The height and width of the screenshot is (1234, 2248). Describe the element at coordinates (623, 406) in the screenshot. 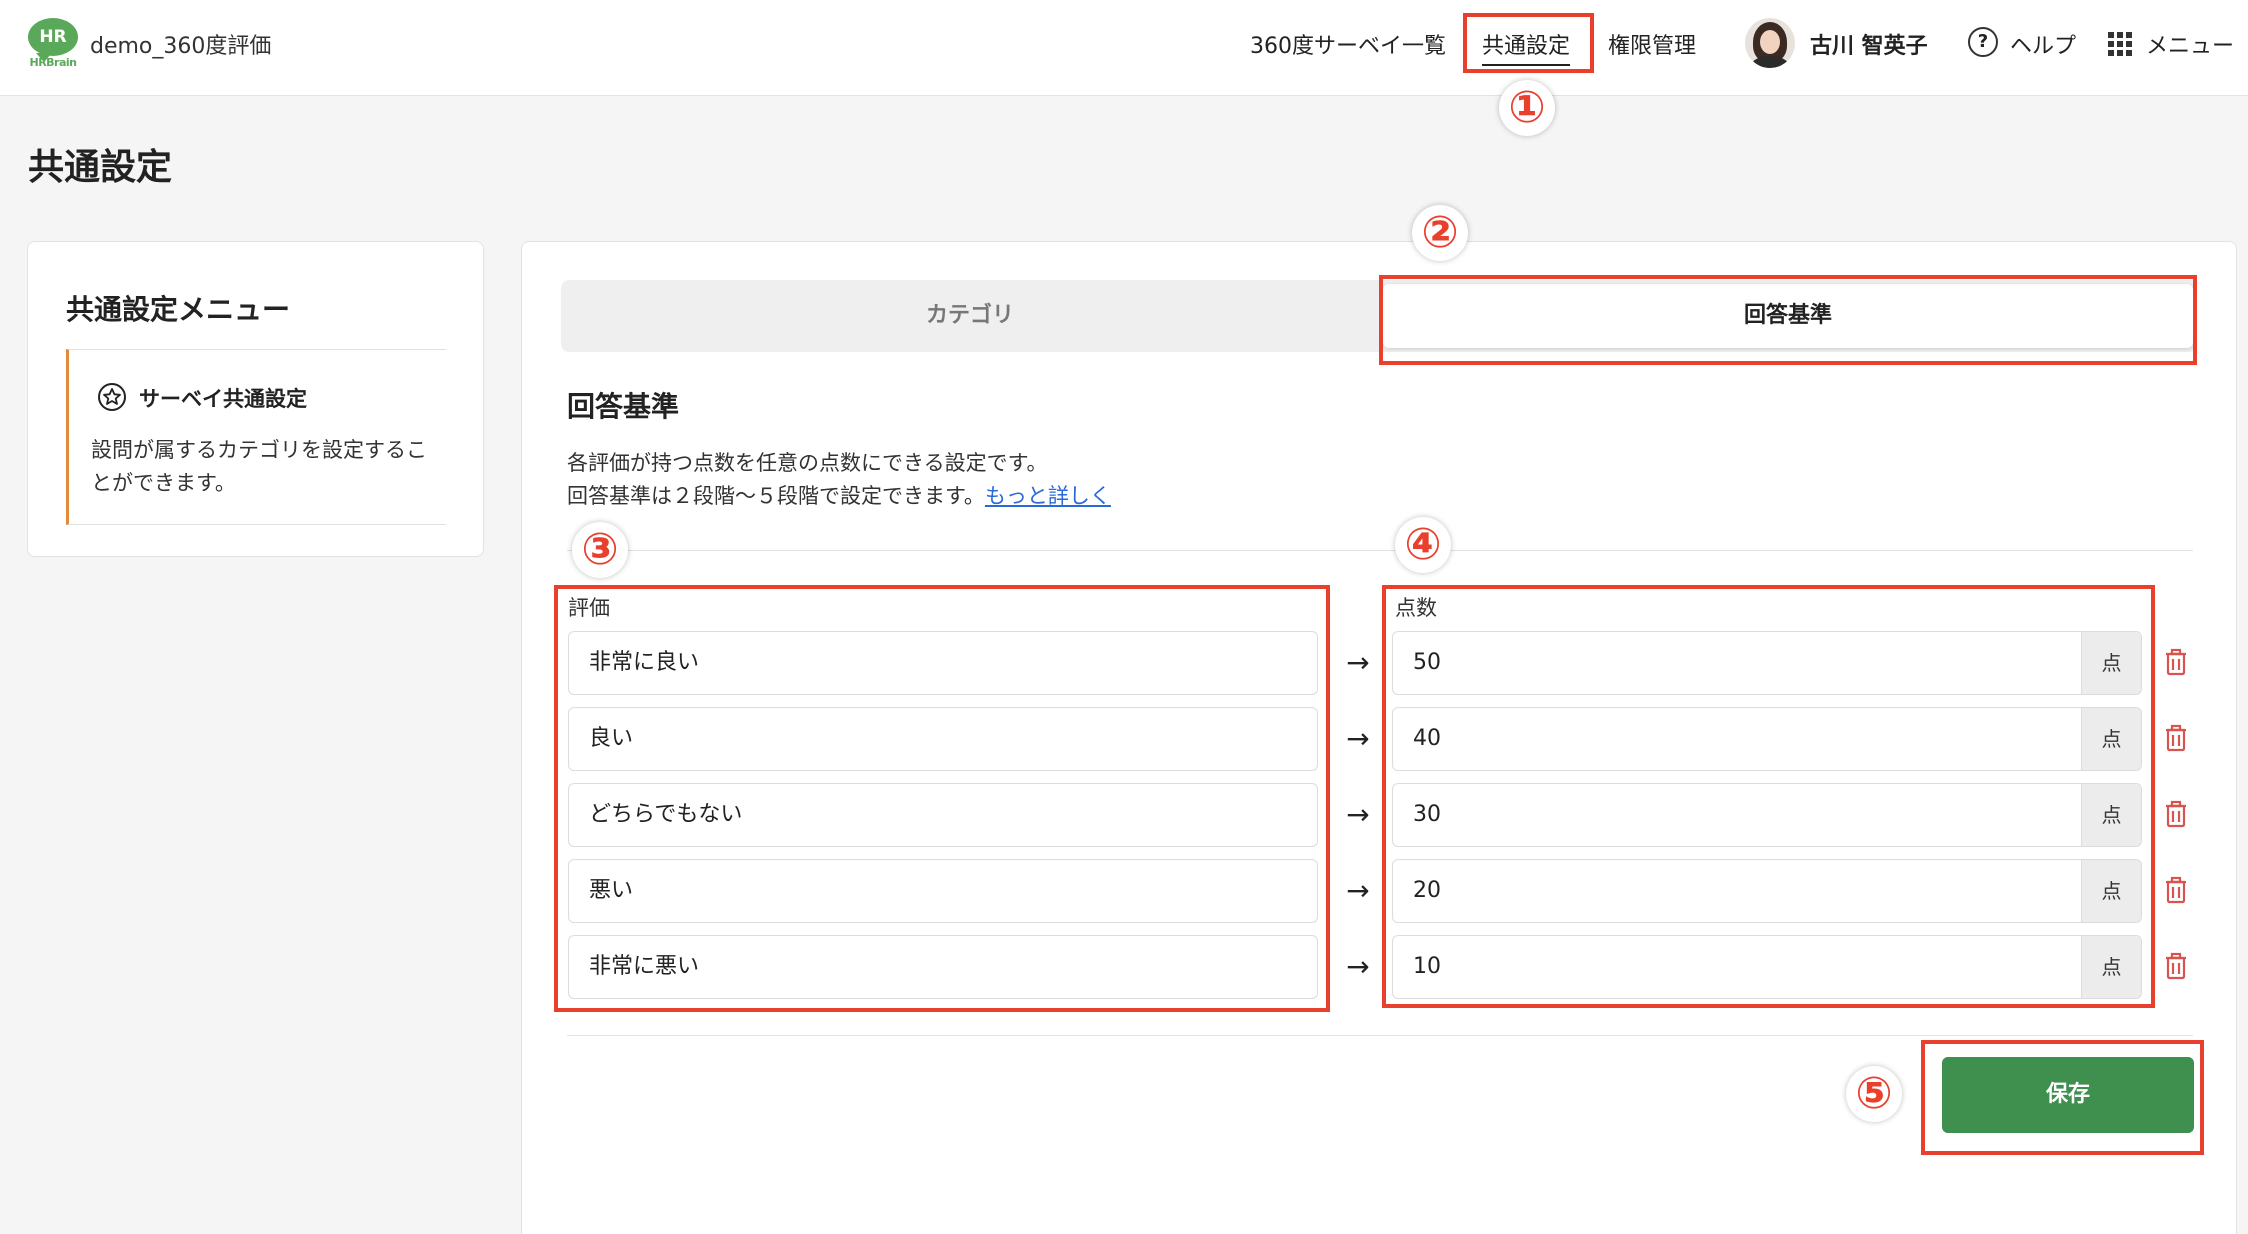

I see `section-title: 回答基準` at that location.